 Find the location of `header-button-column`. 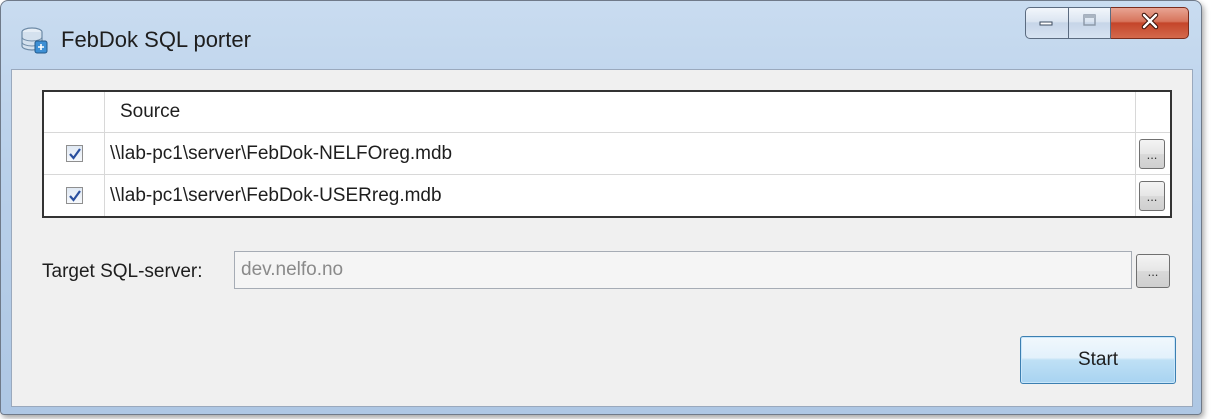

header-button-column is located at coordinates (1152, 112).